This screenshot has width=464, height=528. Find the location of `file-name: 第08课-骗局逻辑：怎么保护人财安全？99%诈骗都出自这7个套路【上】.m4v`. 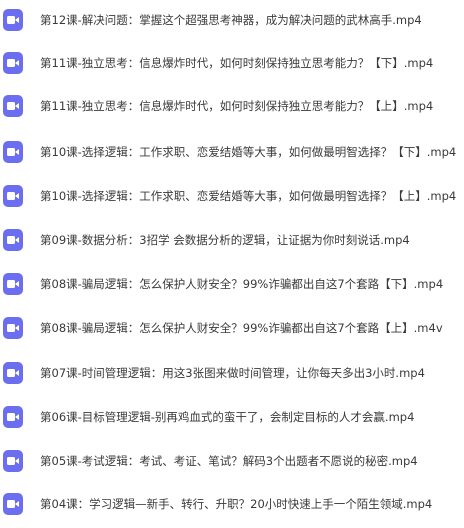

file-name: 第08课-骗局逻辑：怎么保护人财安全？99%诈骗都出自这7个套路【上】.m4v is located at coordinates (241, 328).